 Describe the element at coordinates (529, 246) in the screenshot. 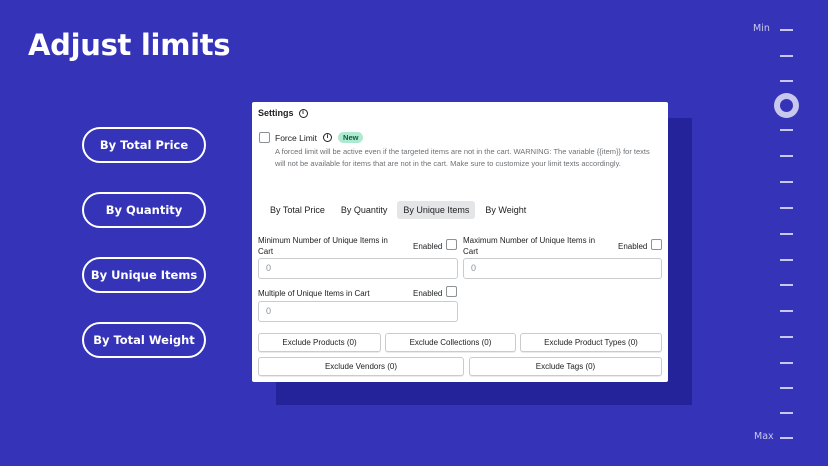

I see `max-unique-items-label: Maximum Number of Unique Items in Cart` at that location.